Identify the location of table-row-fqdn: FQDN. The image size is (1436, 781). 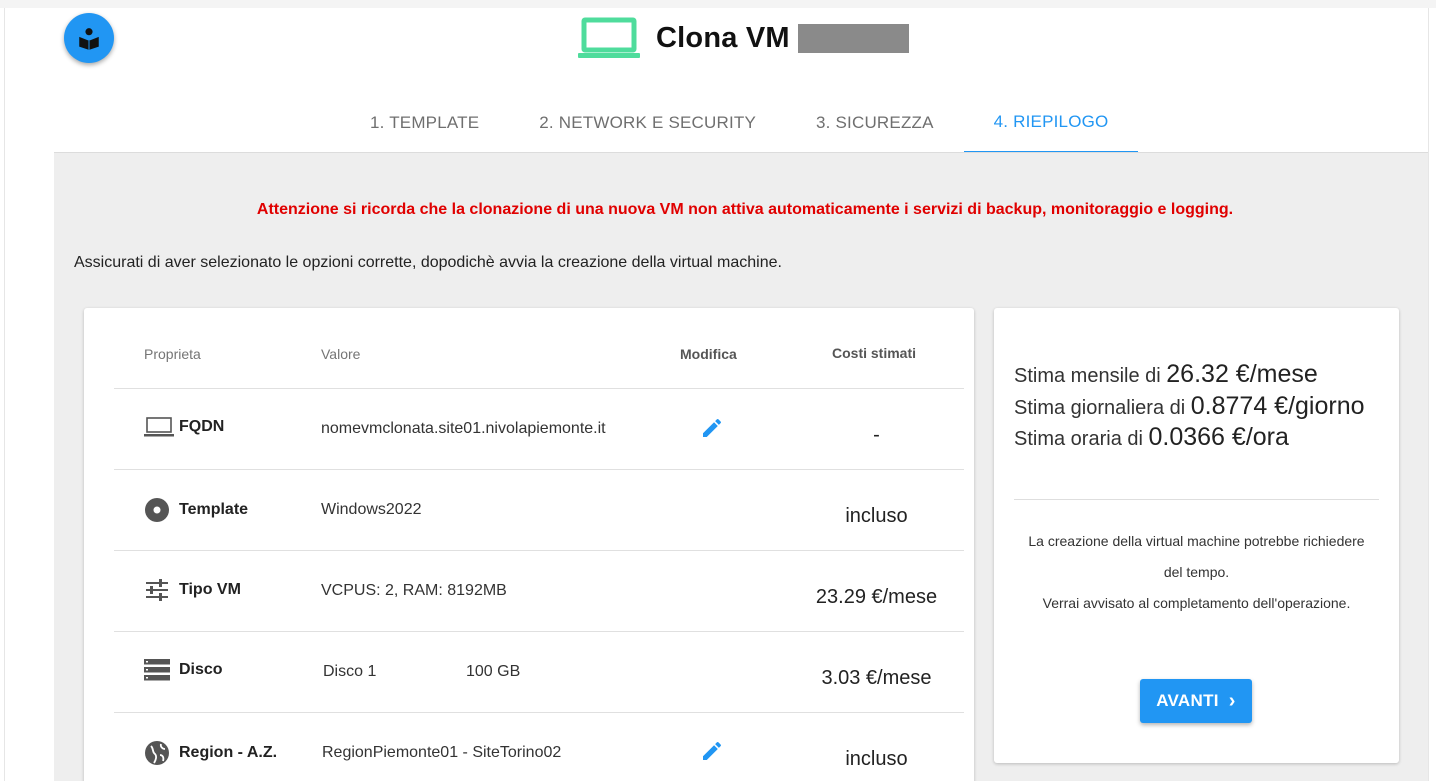
(184, 427).